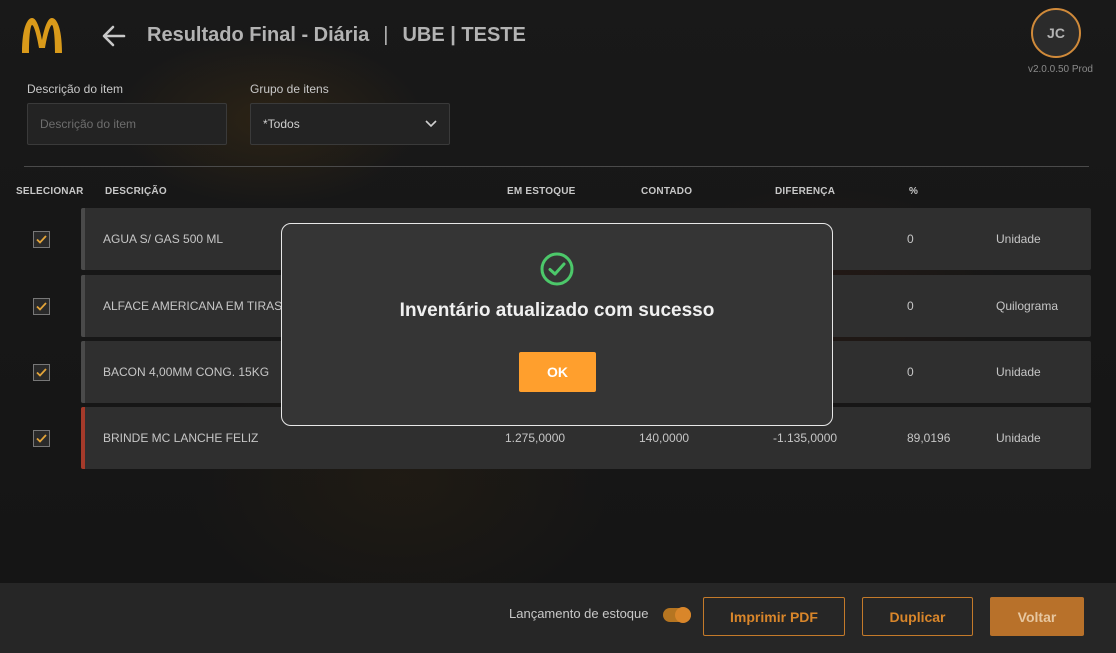 Image resolution: width=1116 pixels, height=653 pixels. What do you see at coordinates (541, 191) in the screenshot?
I see `header-stock: EM ESTOQUE` at bounding box center [541, 191].